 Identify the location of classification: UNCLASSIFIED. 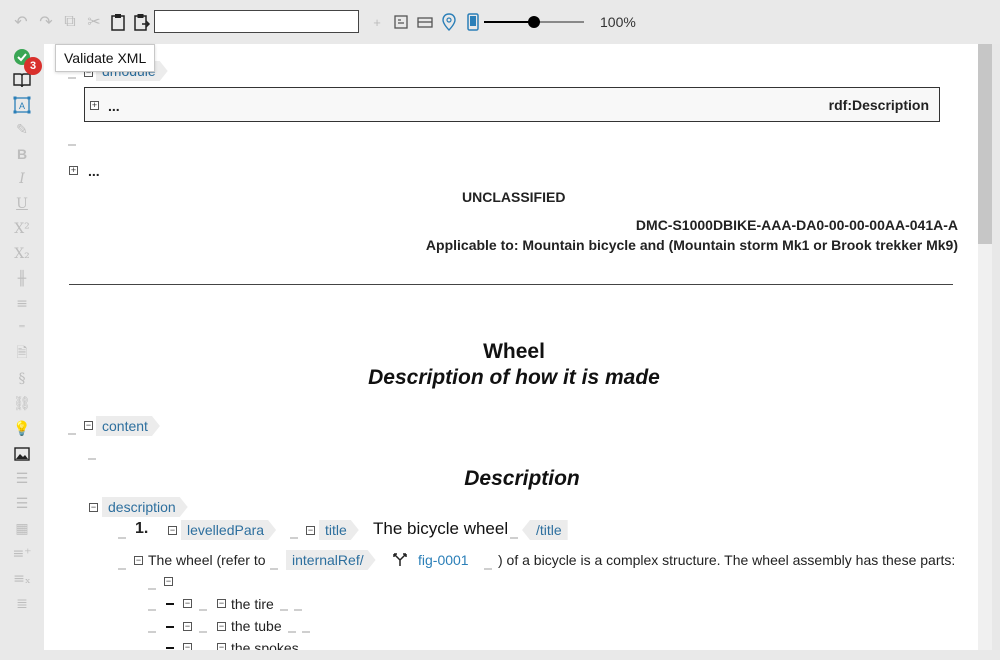
(514, 197).